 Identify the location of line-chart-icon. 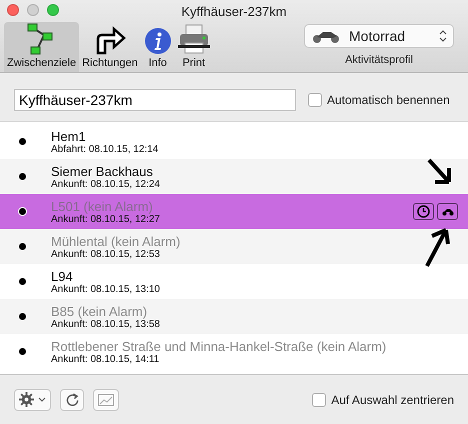
(106, 400).